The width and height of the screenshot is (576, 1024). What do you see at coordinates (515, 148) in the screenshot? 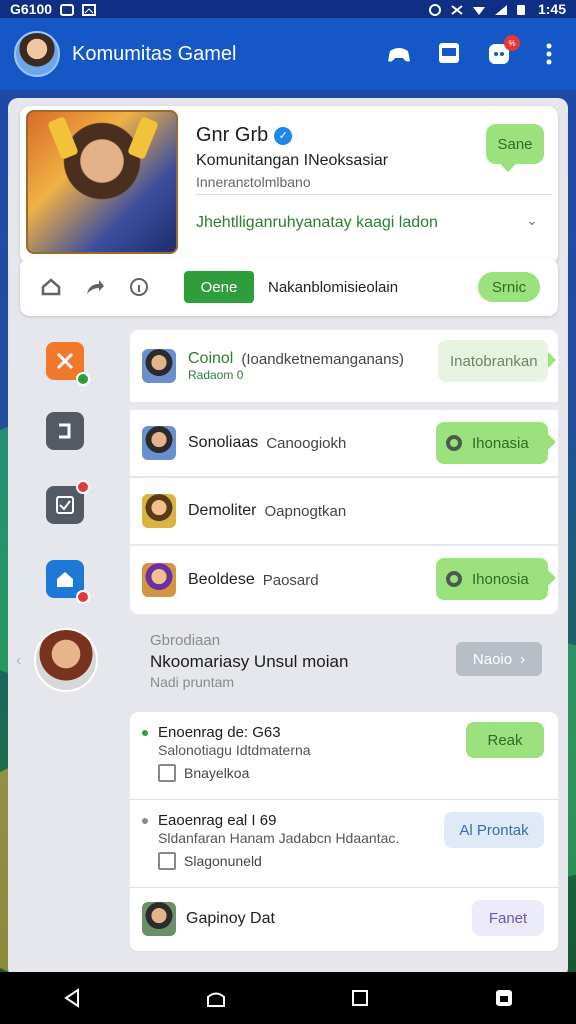
I see `share-button: Sane` at bounding box center [515, 148].